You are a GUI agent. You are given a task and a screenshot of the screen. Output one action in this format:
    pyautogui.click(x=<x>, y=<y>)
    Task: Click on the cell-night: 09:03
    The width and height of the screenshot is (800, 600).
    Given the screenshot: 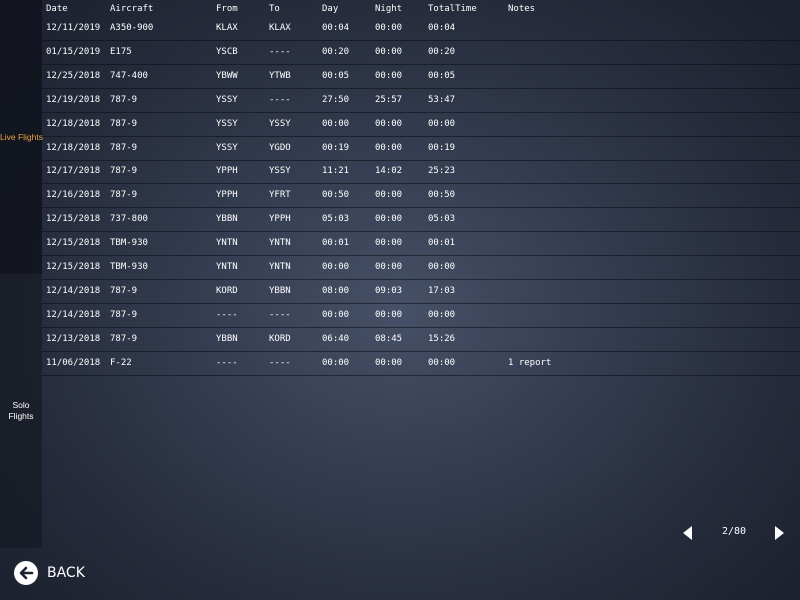 What is the action you would take?
    pyautogui.click(x=389, y=290)
    